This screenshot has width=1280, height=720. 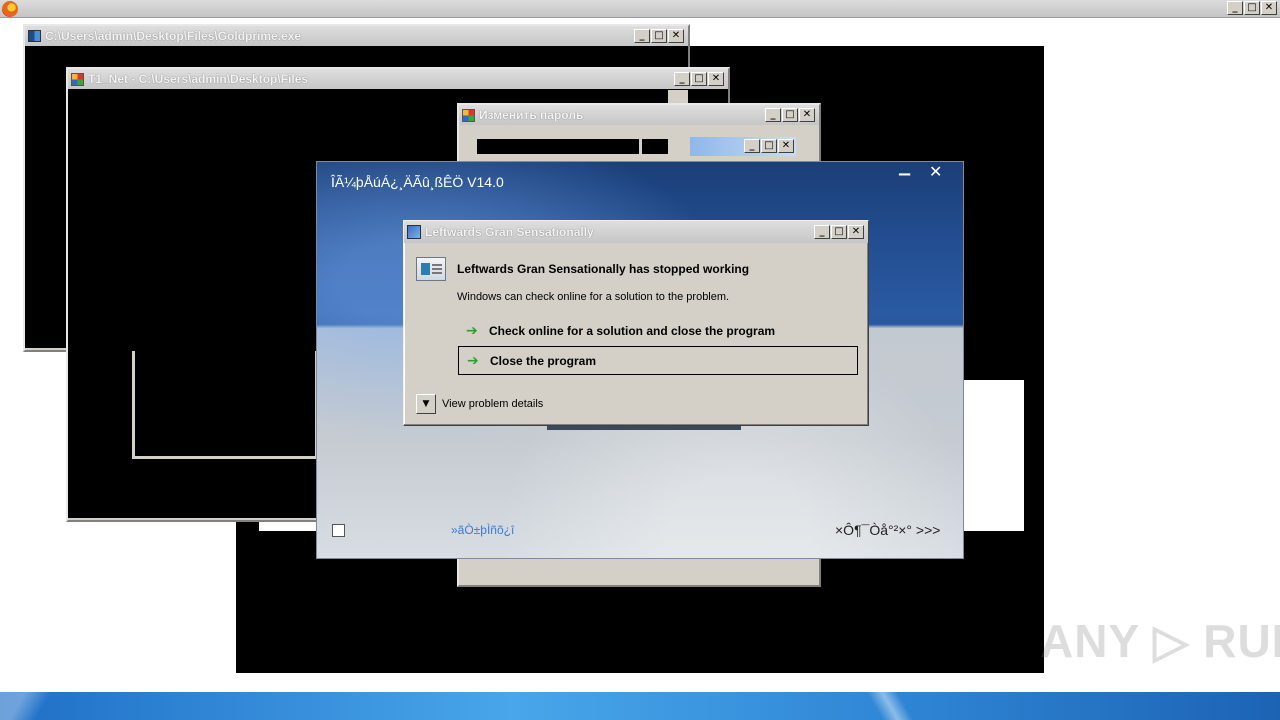 What do you see at coordinates (1235, 8) in the screenshot?
I see `top-minimize-button: _` at bounding box center [1235, 8].